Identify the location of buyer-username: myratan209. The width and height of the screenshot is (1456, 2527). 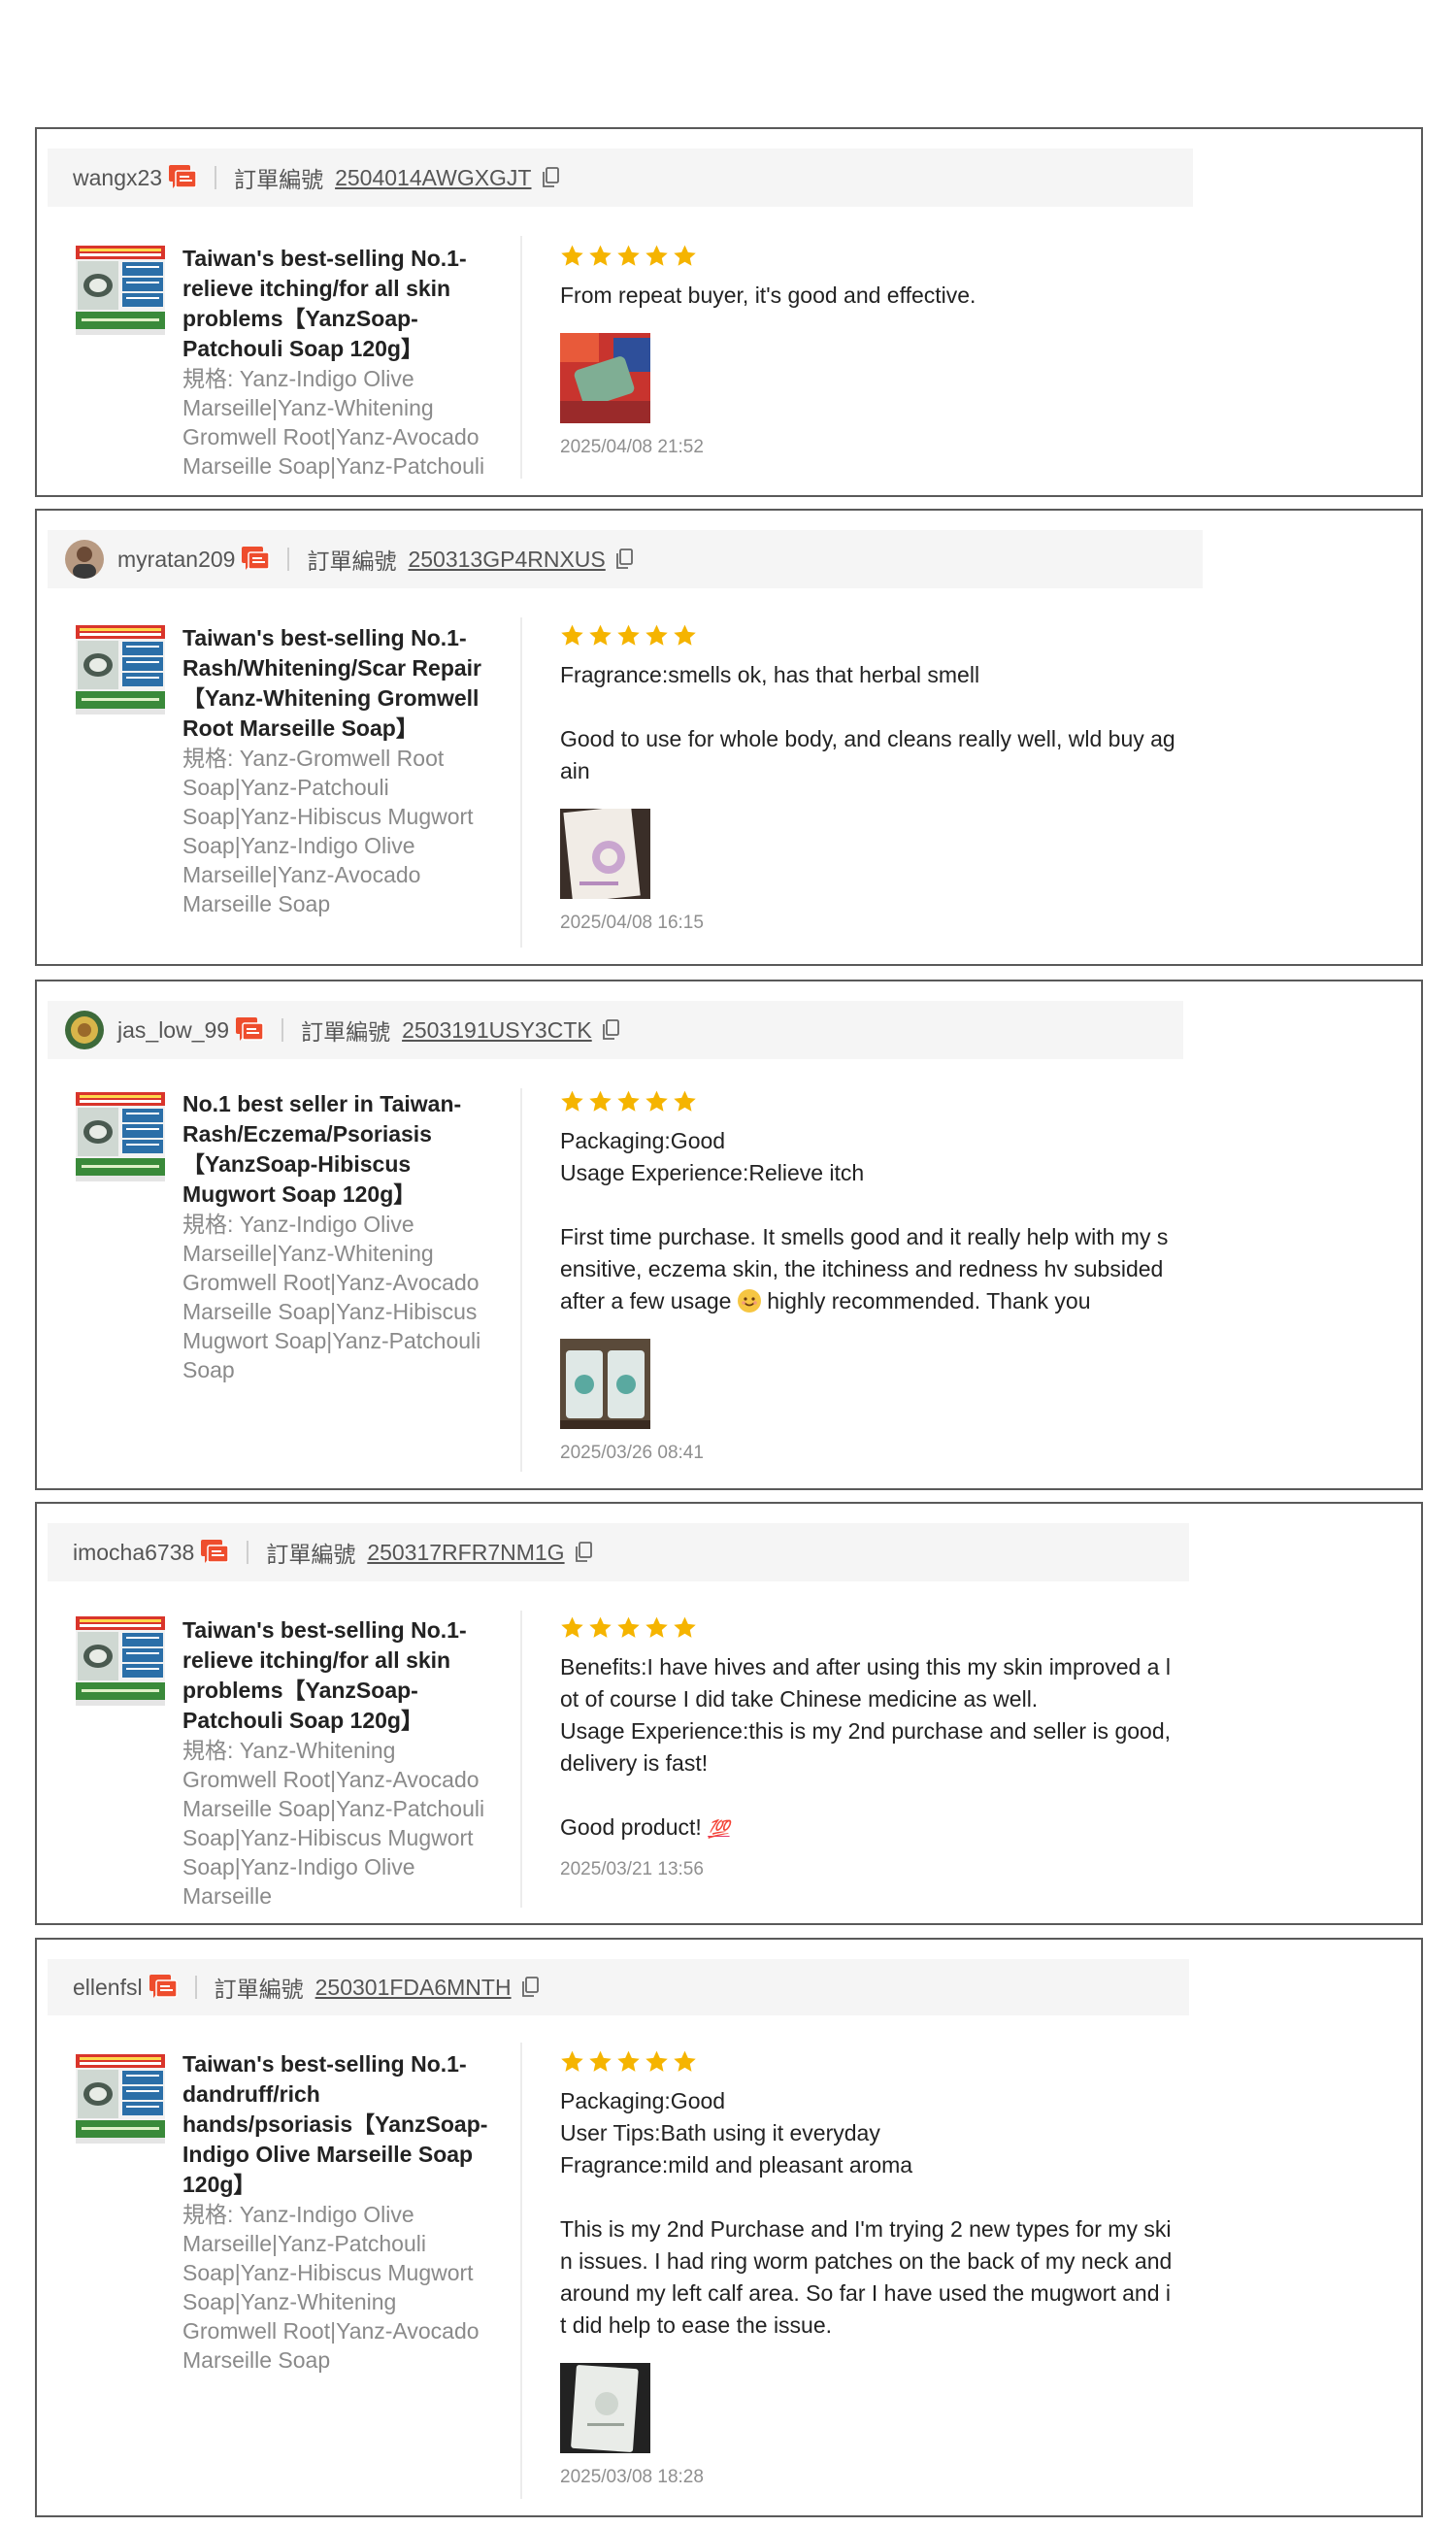
(176, 560).